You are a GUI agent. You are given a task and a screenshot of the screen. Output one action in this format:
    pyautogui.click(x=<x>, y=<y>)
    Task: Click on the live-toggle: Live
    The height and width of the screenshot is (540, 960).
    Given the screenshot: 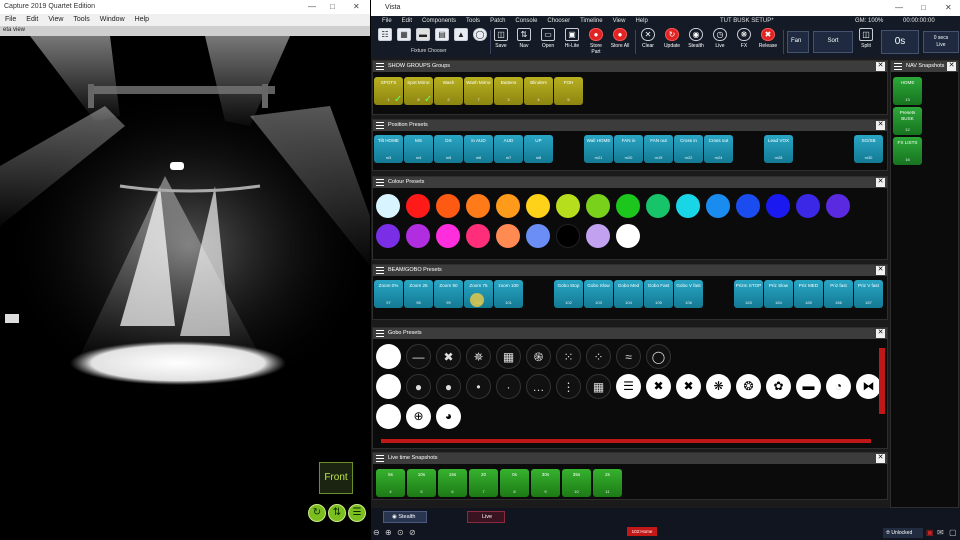 What is the action you would take?
    pyautogui.click(x=486, y=517)
    